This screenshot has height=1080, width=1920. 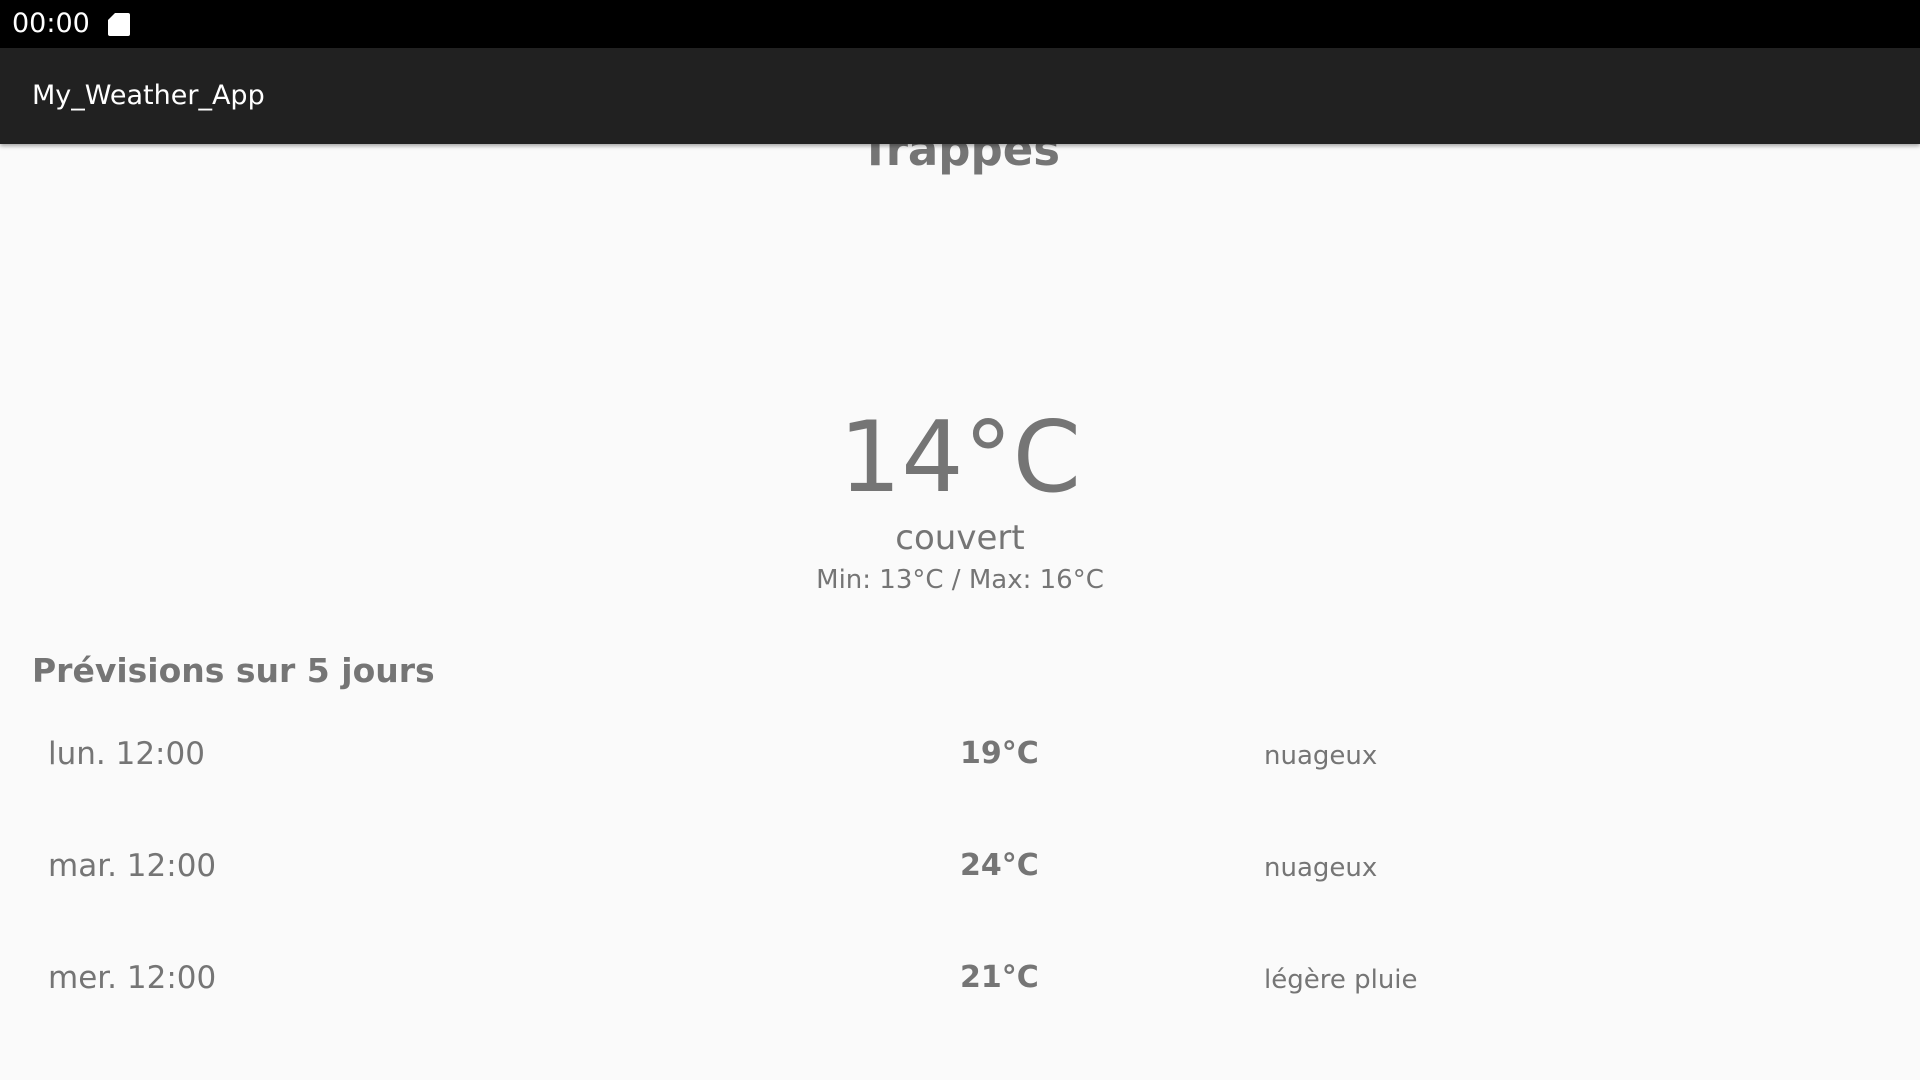 What do you see at coordinates (148, 95) in the screenshot?
I see `app-title: My_Weather_App` at bounding box center [148, 95].